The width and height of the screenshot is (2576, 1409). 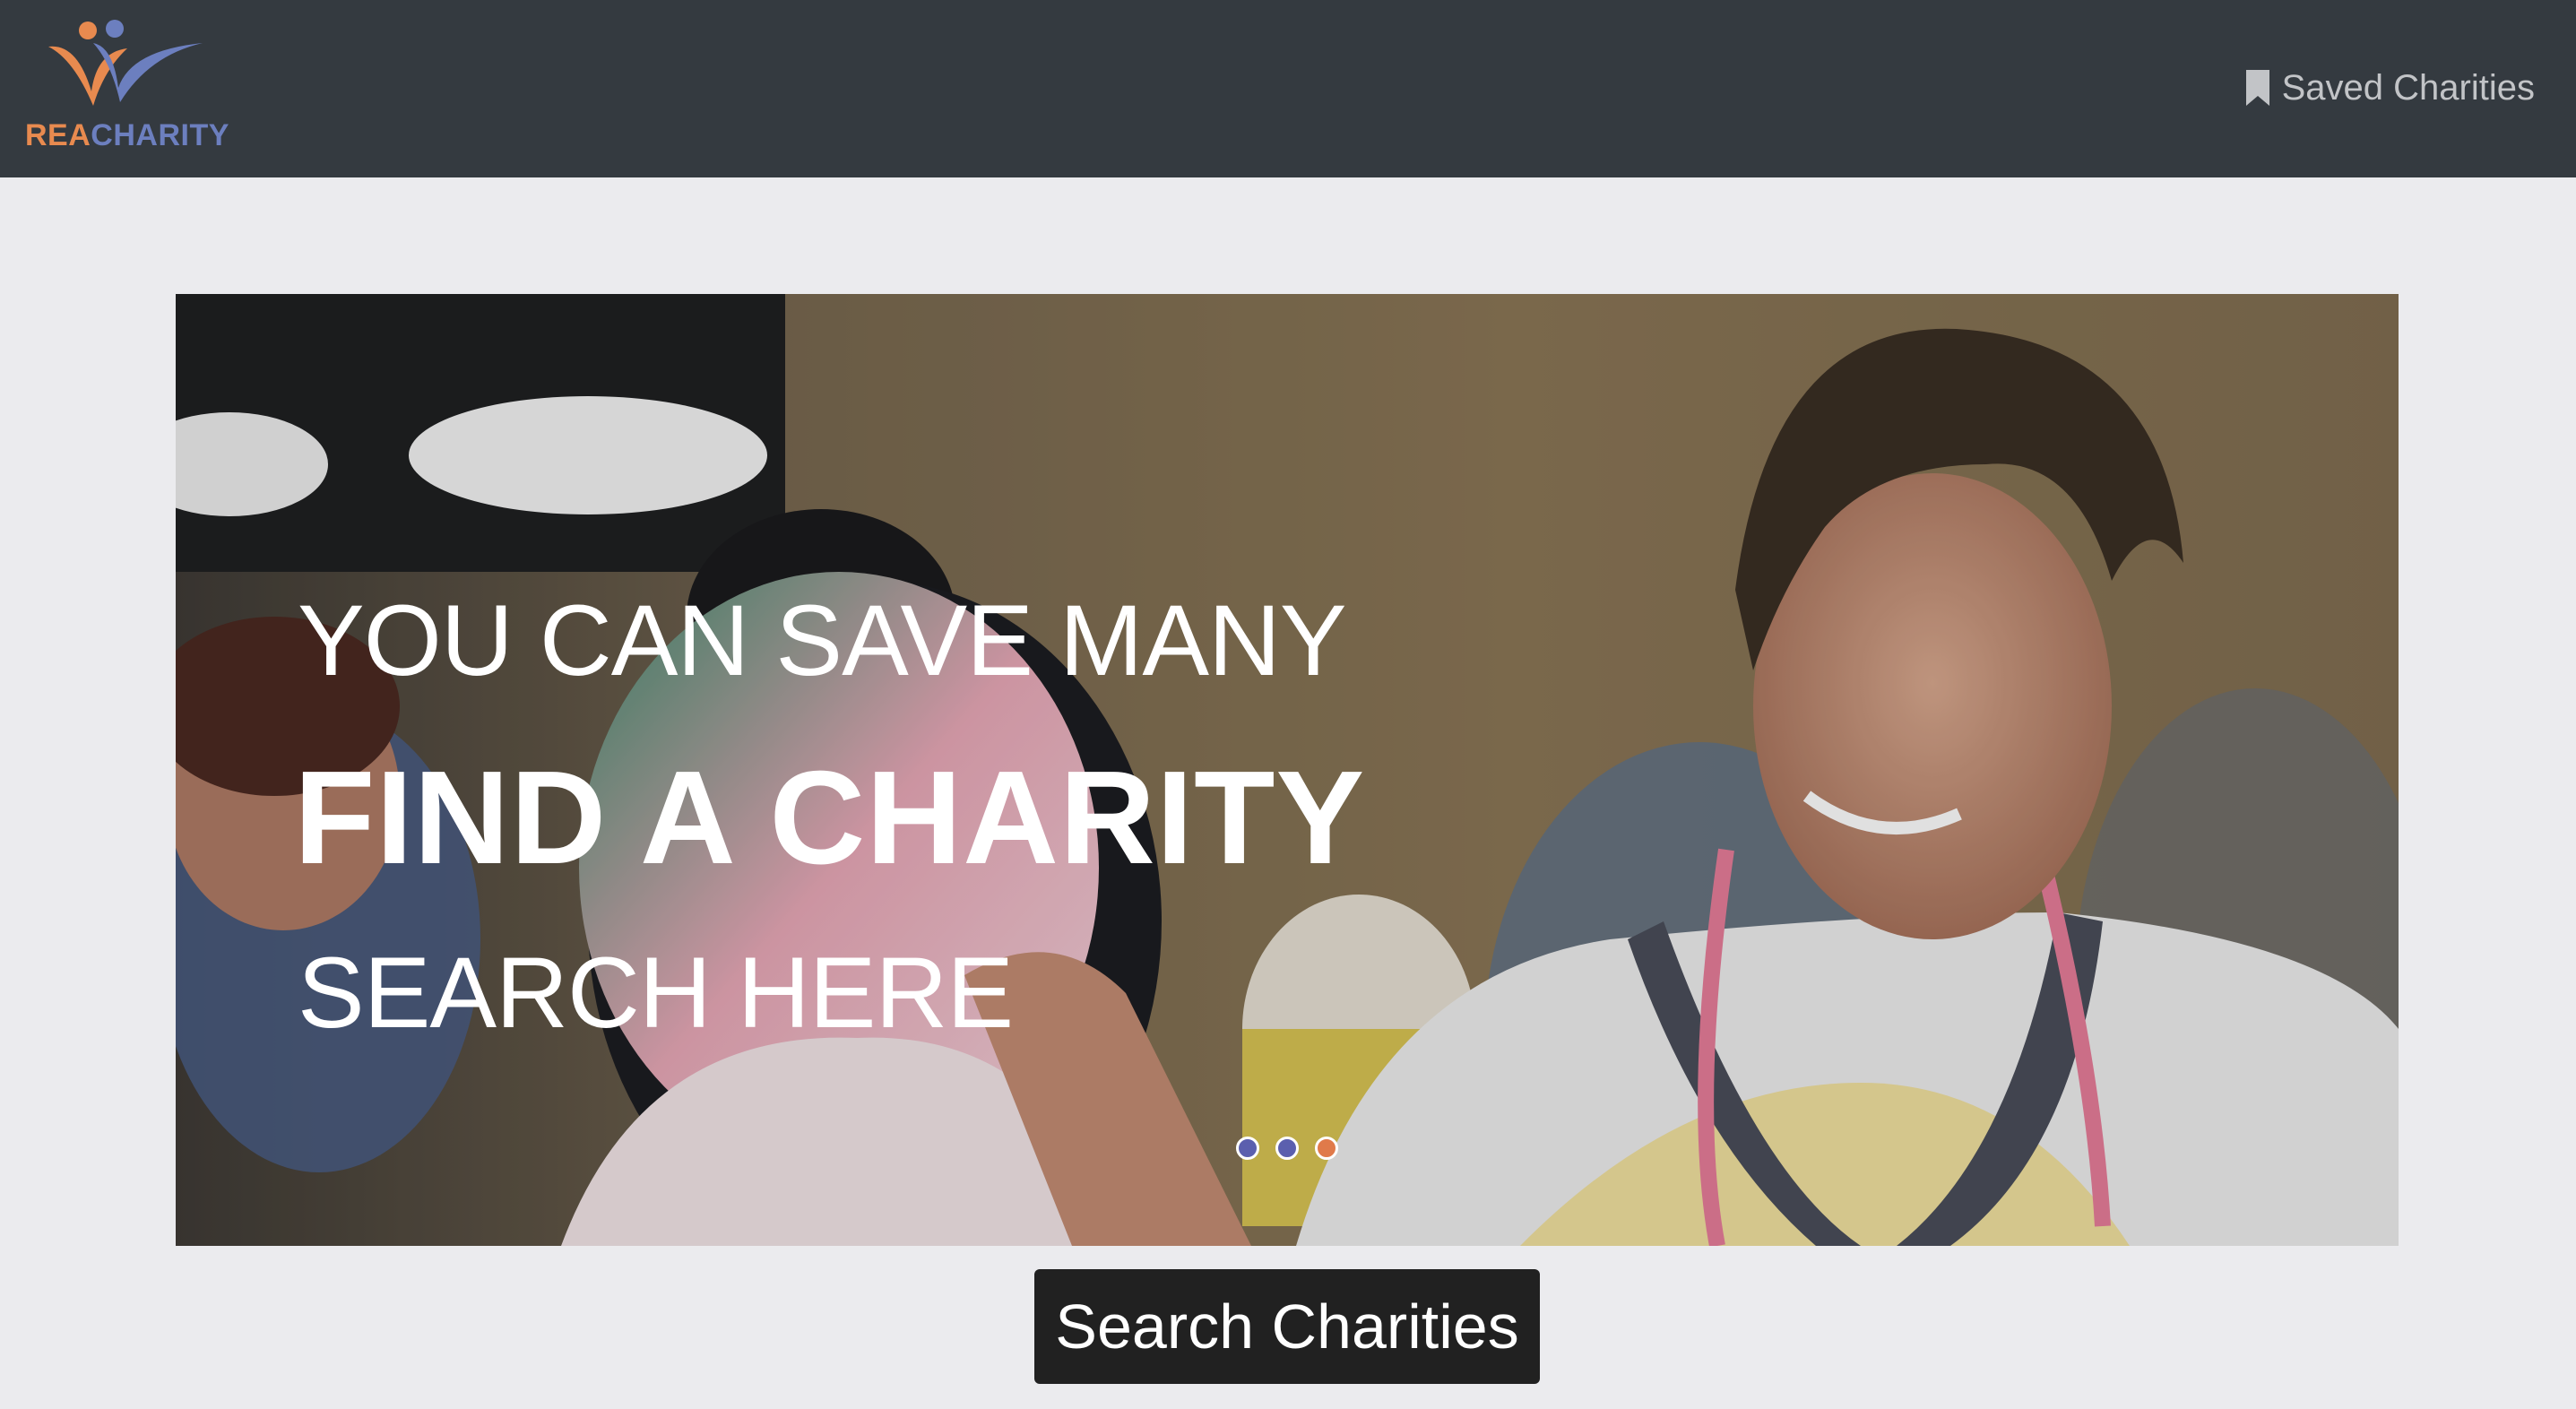 What do you see at coordinates (125, 63) in the screenshot?
I see `logo-figures-icon` at bounding box center [125, 63].